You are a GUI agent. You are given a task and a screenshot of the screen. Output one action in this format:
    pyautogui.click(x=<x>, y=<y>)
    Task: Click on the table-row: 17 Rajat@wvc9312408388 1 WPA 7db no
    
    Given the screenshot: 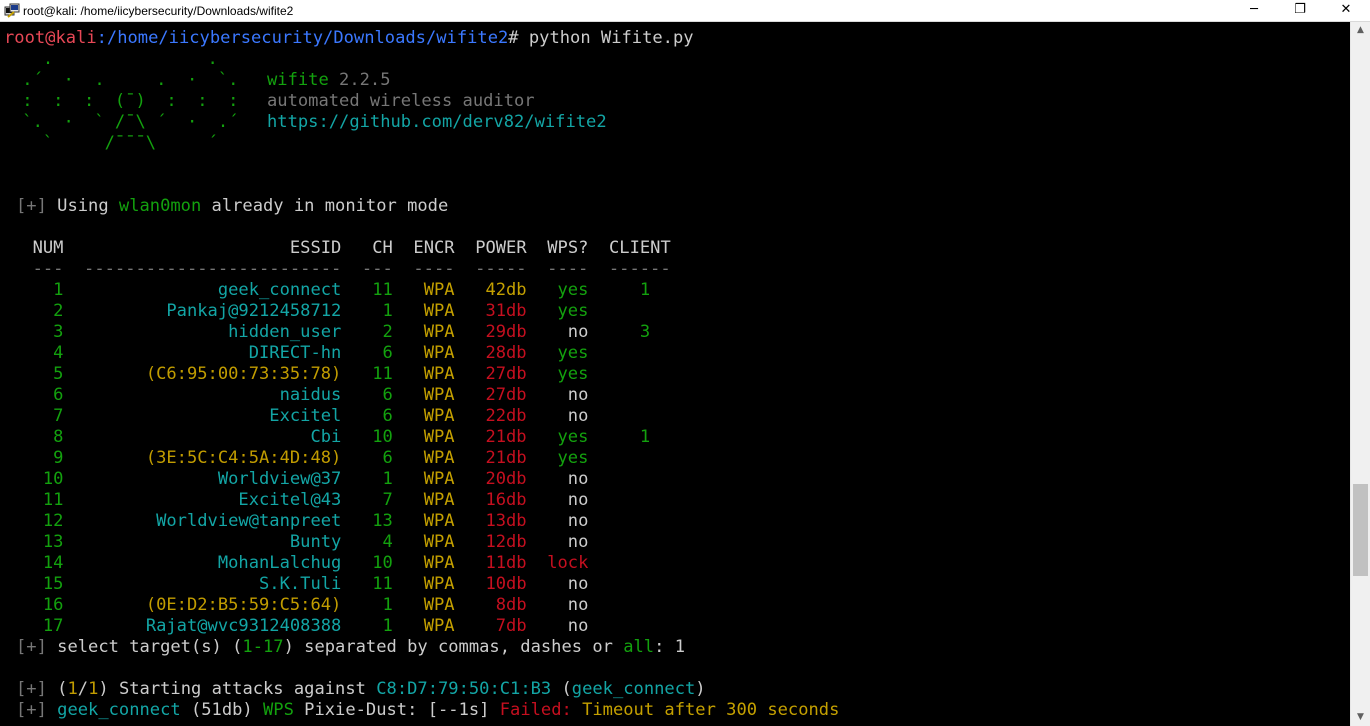 What is the action you would take?
    pyautogui.click(x=300, y=626)
    